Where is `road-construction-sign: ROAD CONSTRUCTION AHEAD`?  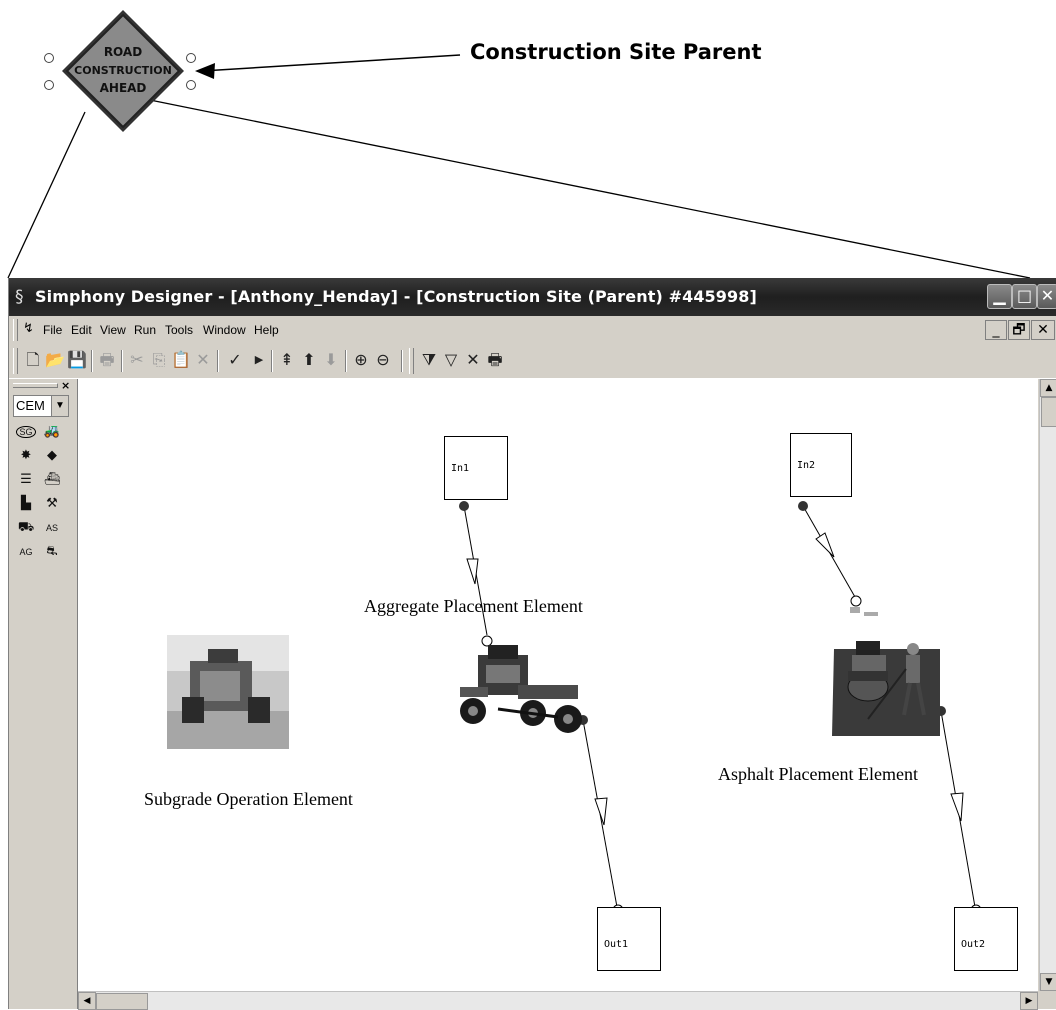 road-construction-sign: ROAD CONSTRUCTION AHEAD is located at coordinates (123, 71).